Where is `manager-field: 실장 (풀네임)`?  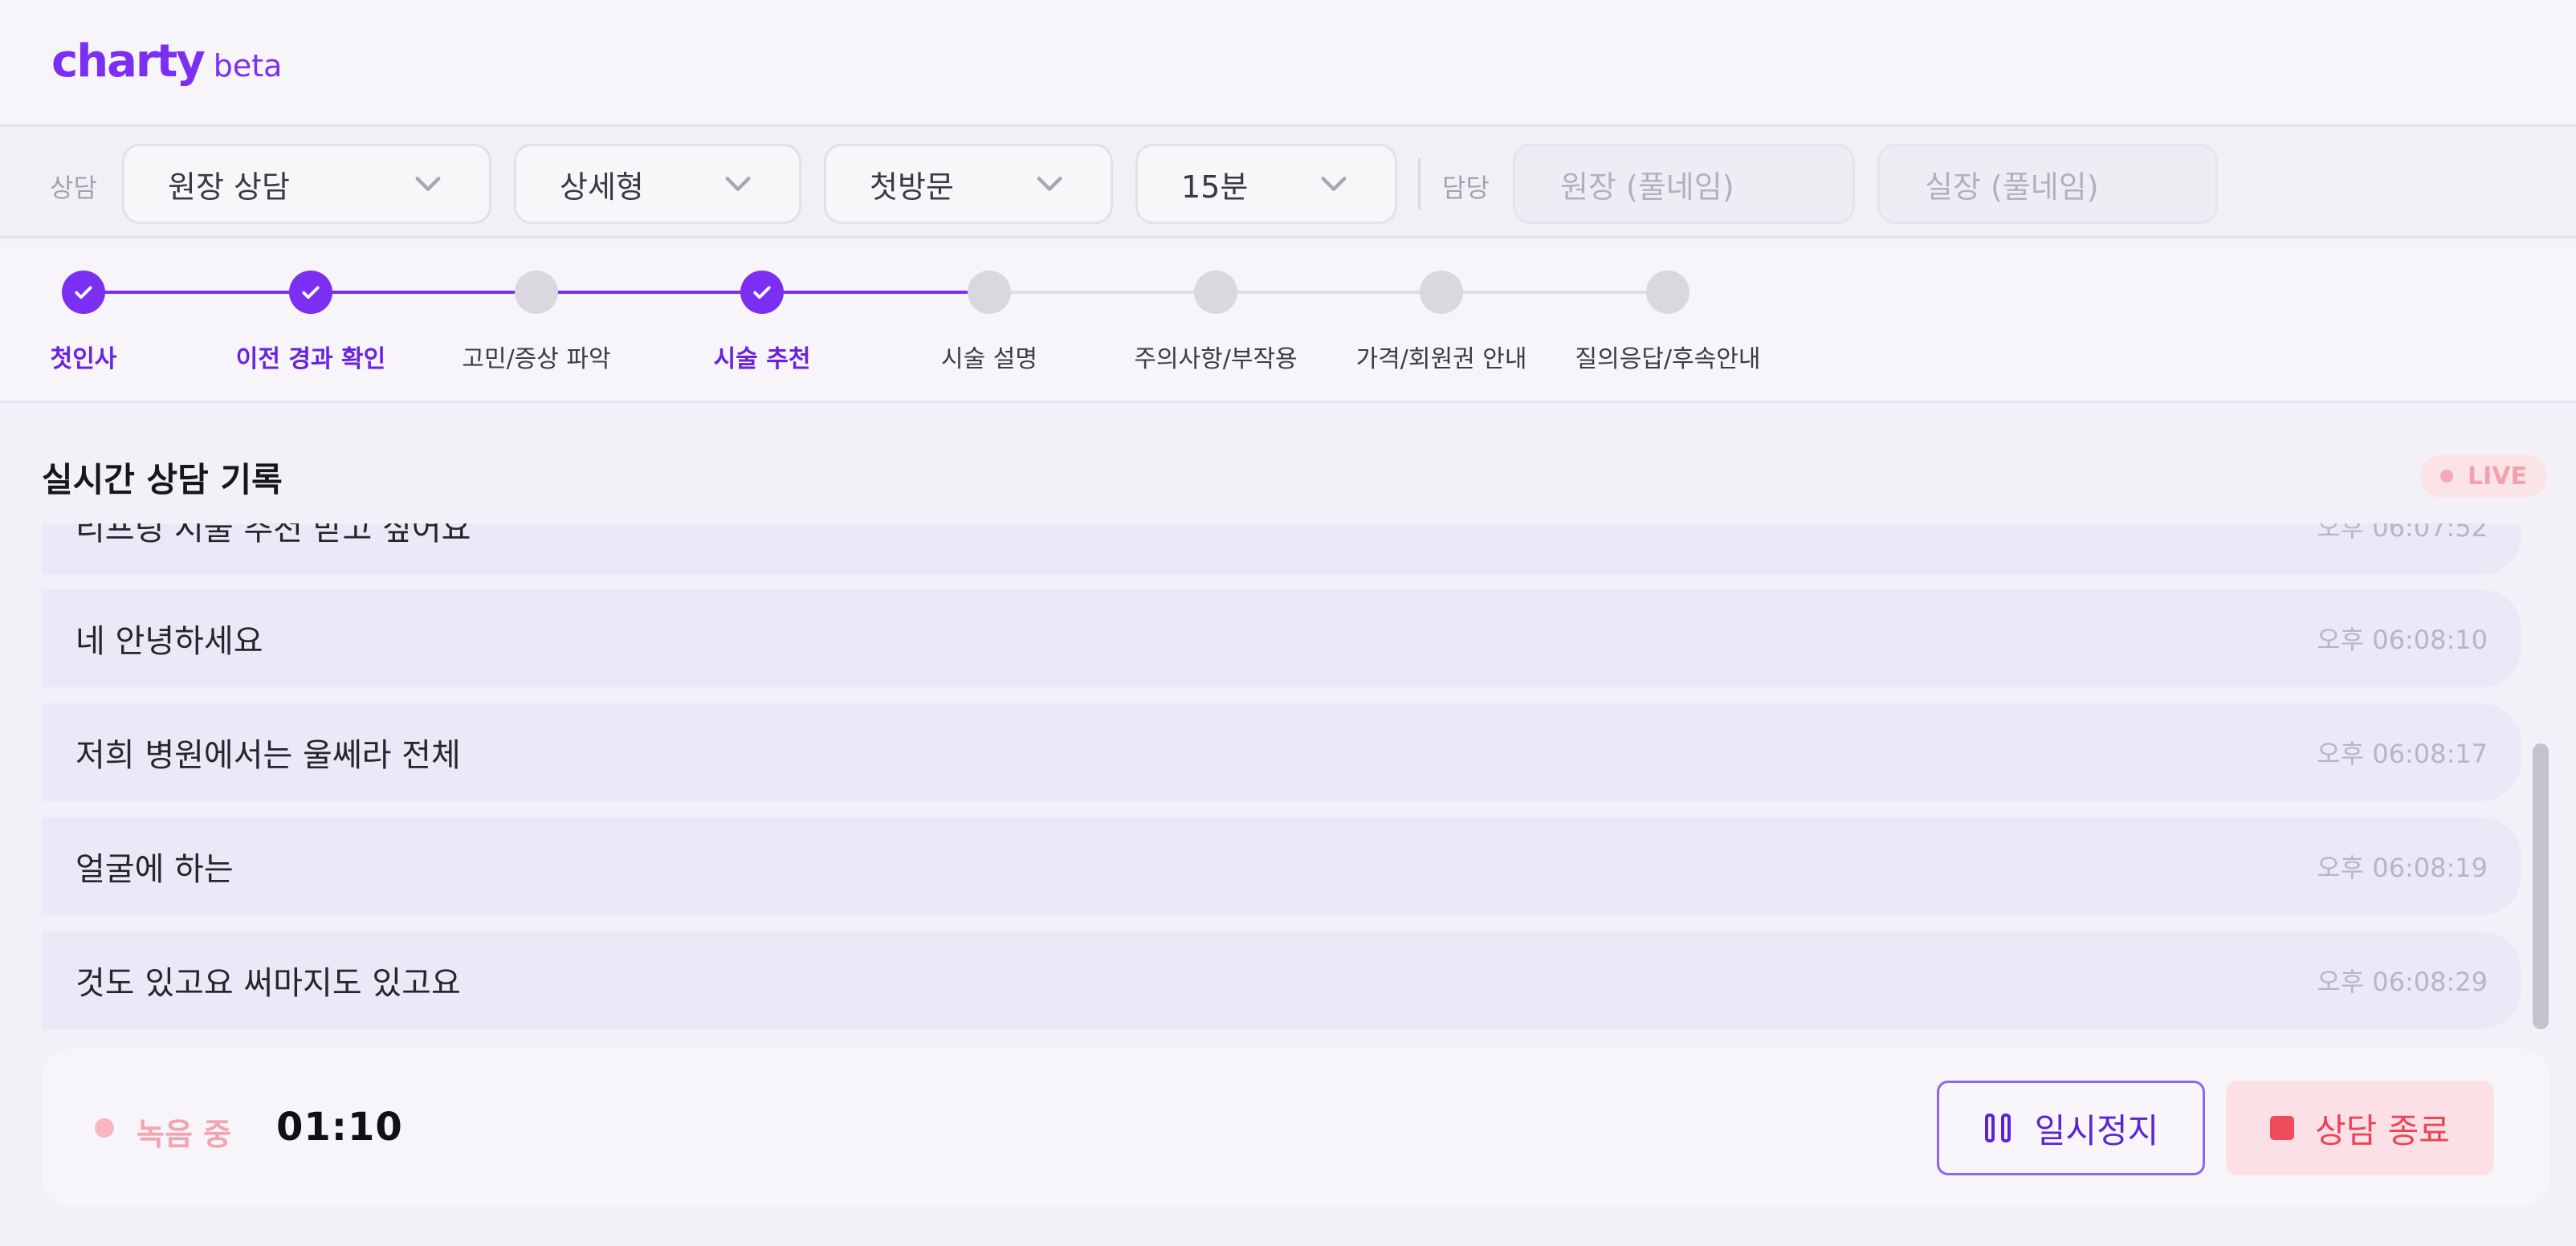 manager-field: 실장 (풀네임) is located at coordinates (2048, 184).